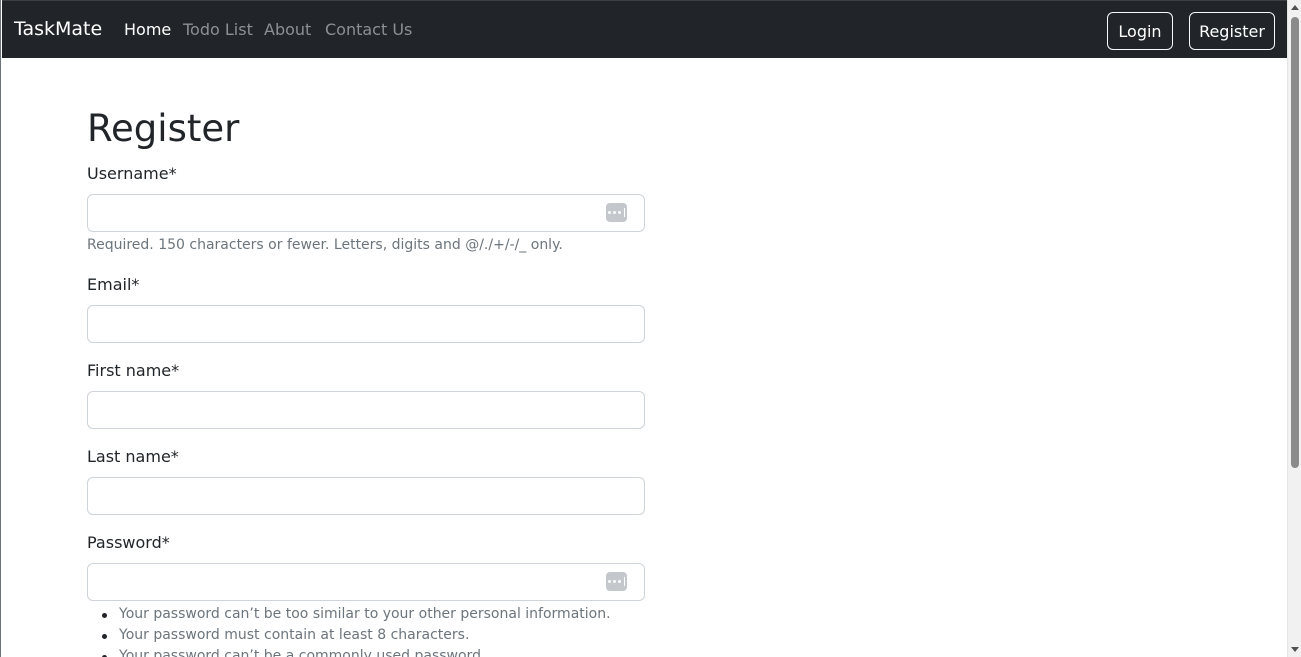 The width and height of the screenshot is (1301, 657). What do you see at coordinates (366, 410) in the screenshot?
I see `first-name-input` at bounding box center [366, 410].